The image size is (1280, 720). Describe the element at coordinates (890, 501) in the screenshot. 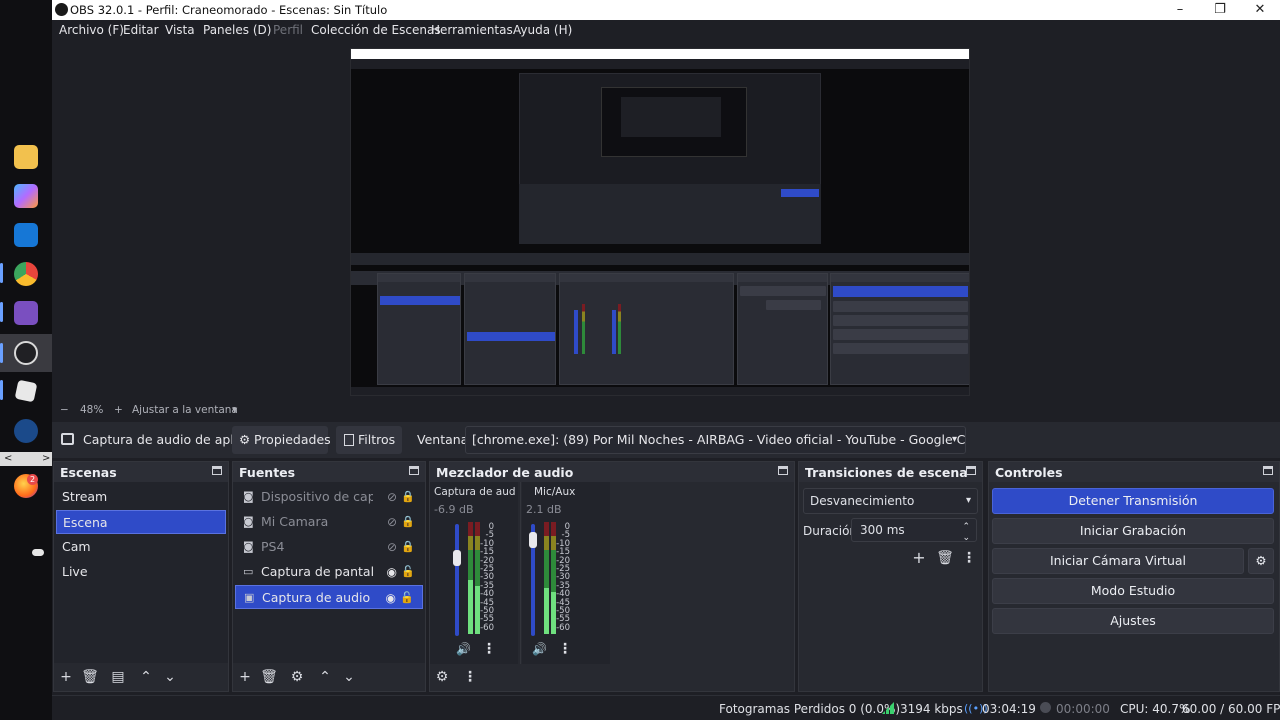

I see `transition-select: Desvanecimiento ▾` at that location.